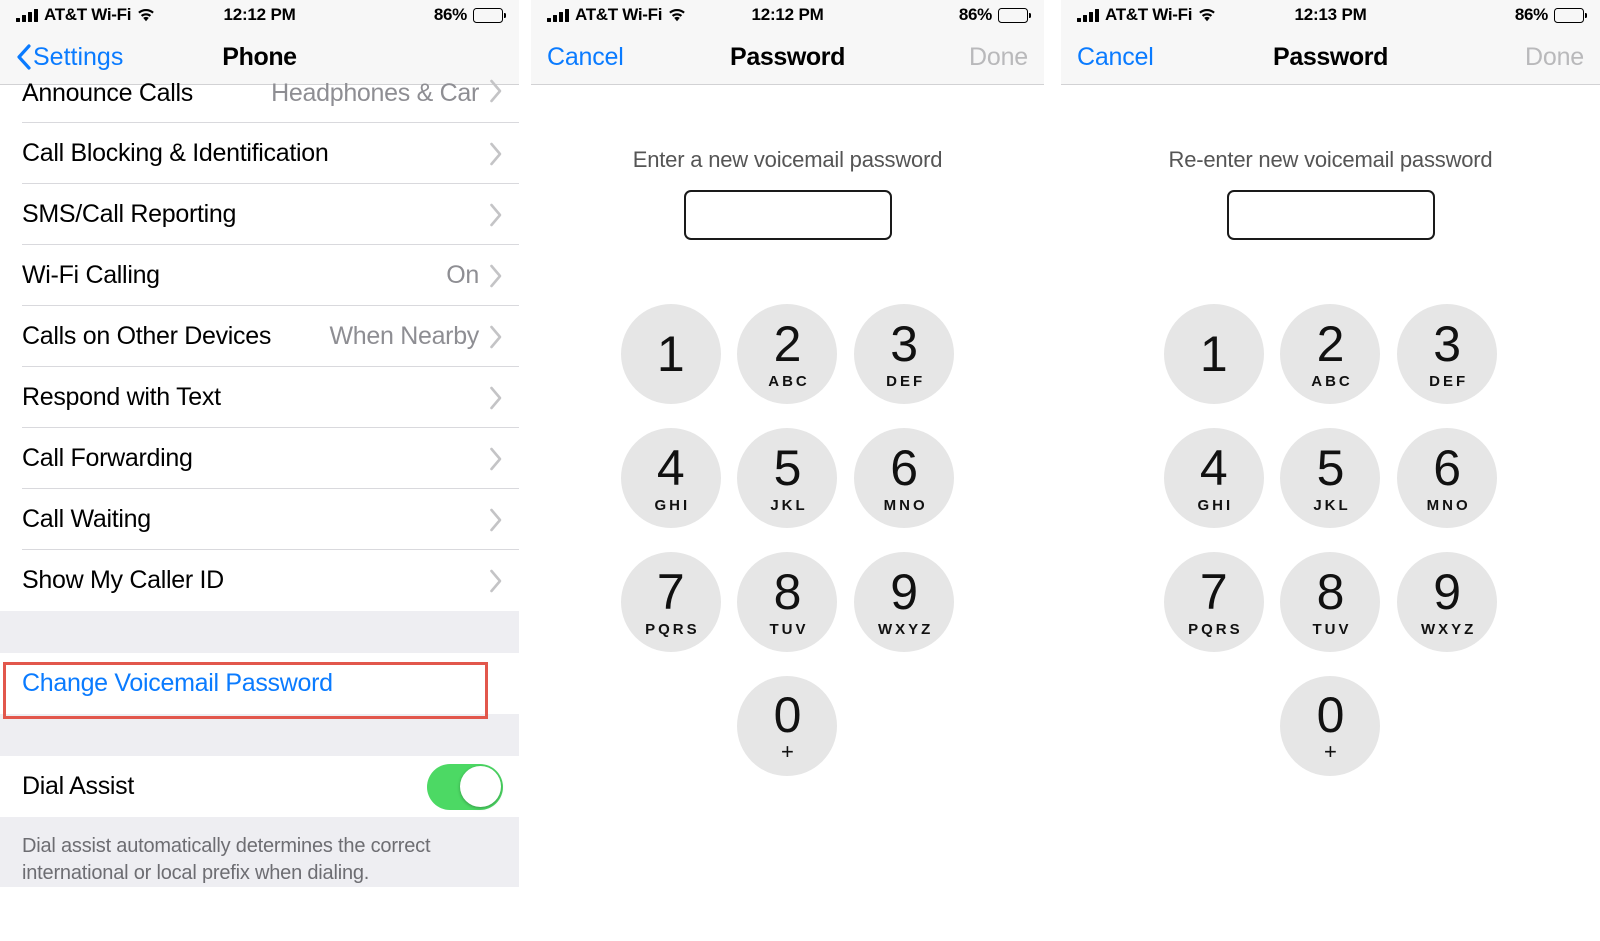 This screenshot has height=941, width=1600. Describe the element at coordinates (1330, 344) in the screenshot. I see `keypad-digit: 2` at that location.